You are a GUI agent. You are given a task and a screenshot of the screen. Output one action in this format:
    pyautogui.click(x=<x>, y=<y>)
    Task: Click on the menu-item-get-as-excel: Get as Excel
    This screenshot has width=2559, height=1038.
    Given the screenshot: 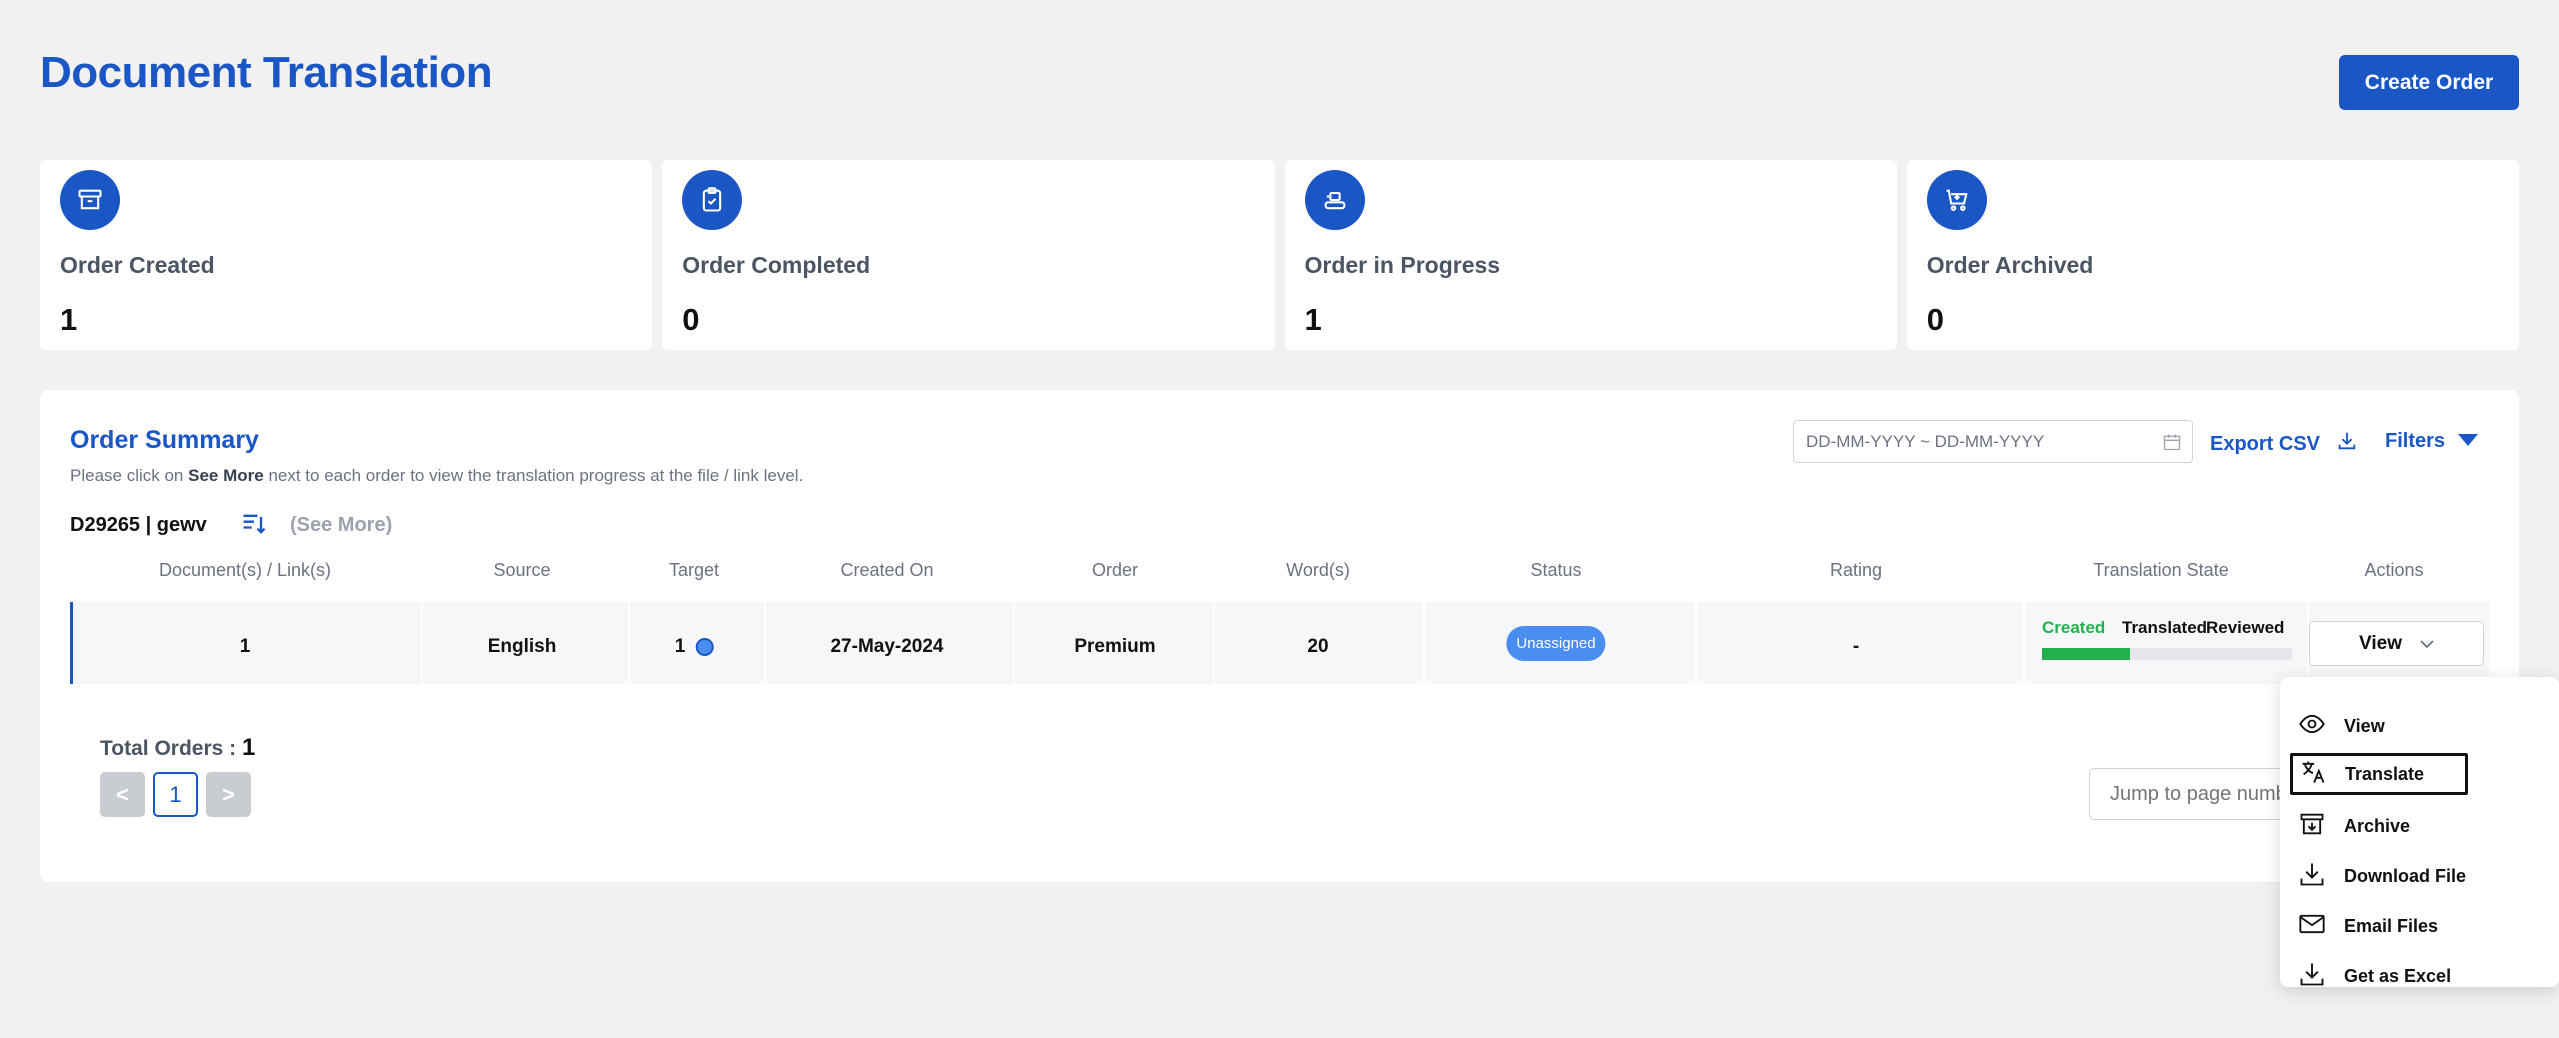 What is the action you would take?
    pyautogui.click(x=2416, y=976)
    